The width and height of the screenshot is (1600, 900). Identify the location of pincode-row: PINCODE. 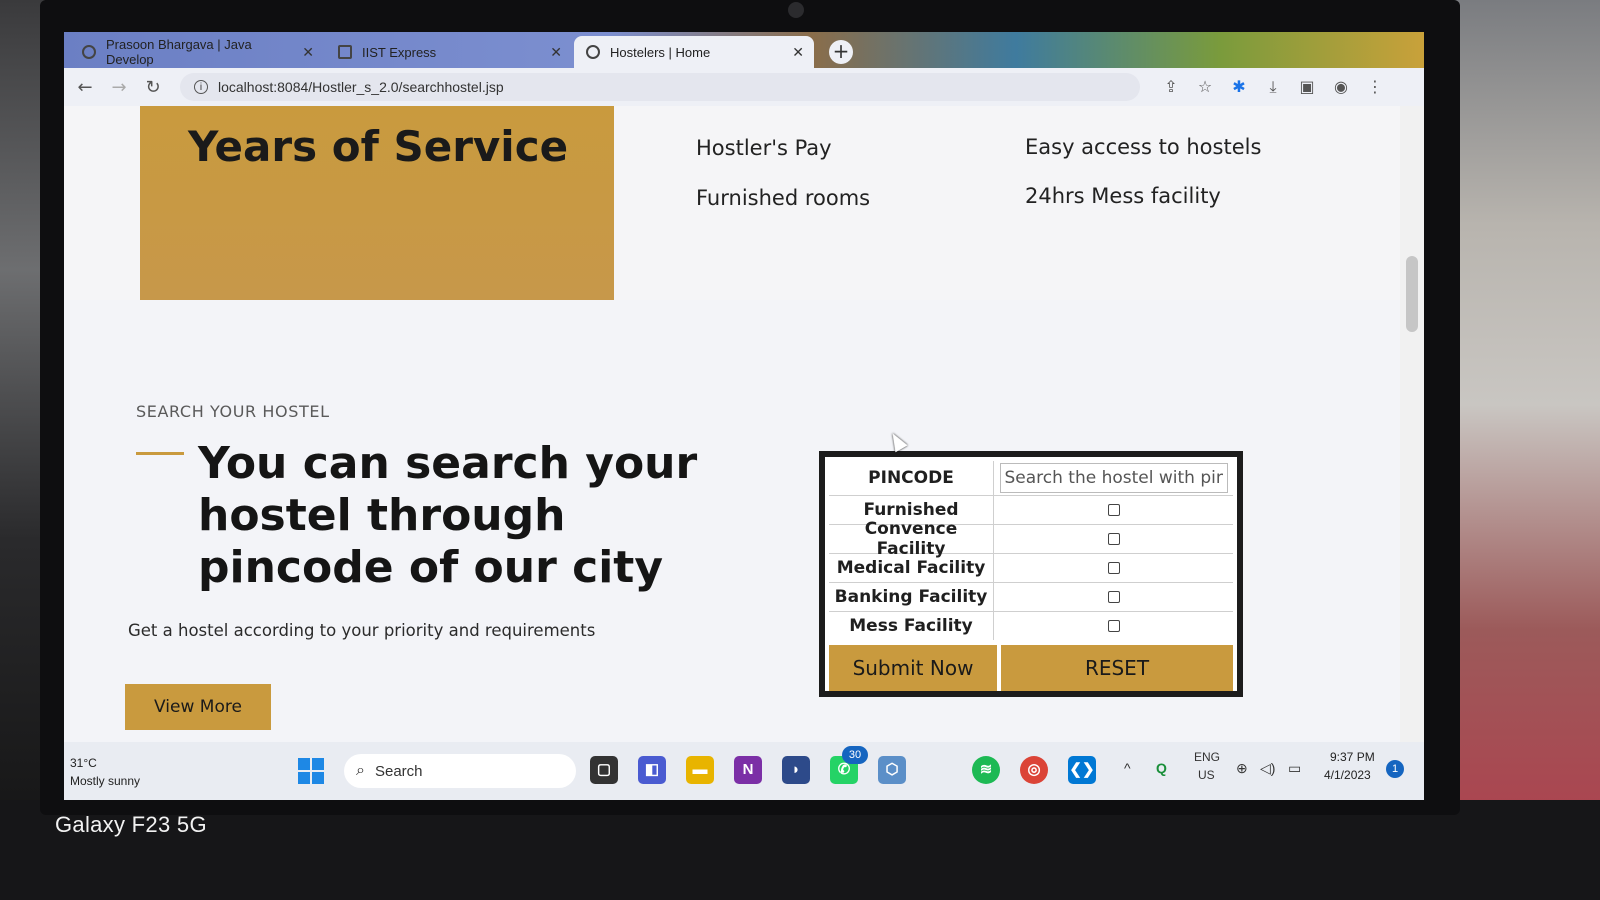
(1031, 478).